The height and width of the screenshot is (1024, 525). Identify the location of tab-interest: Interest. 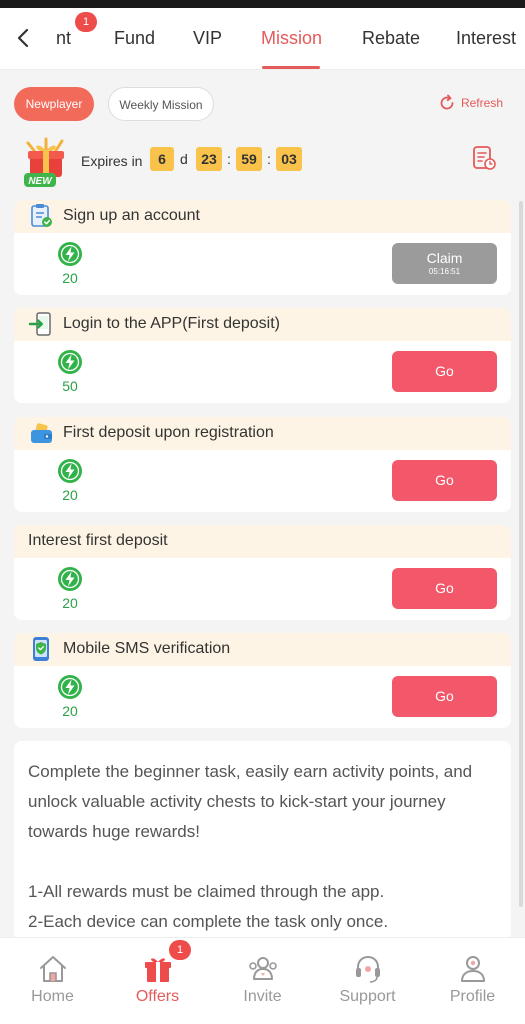
(486, 38).